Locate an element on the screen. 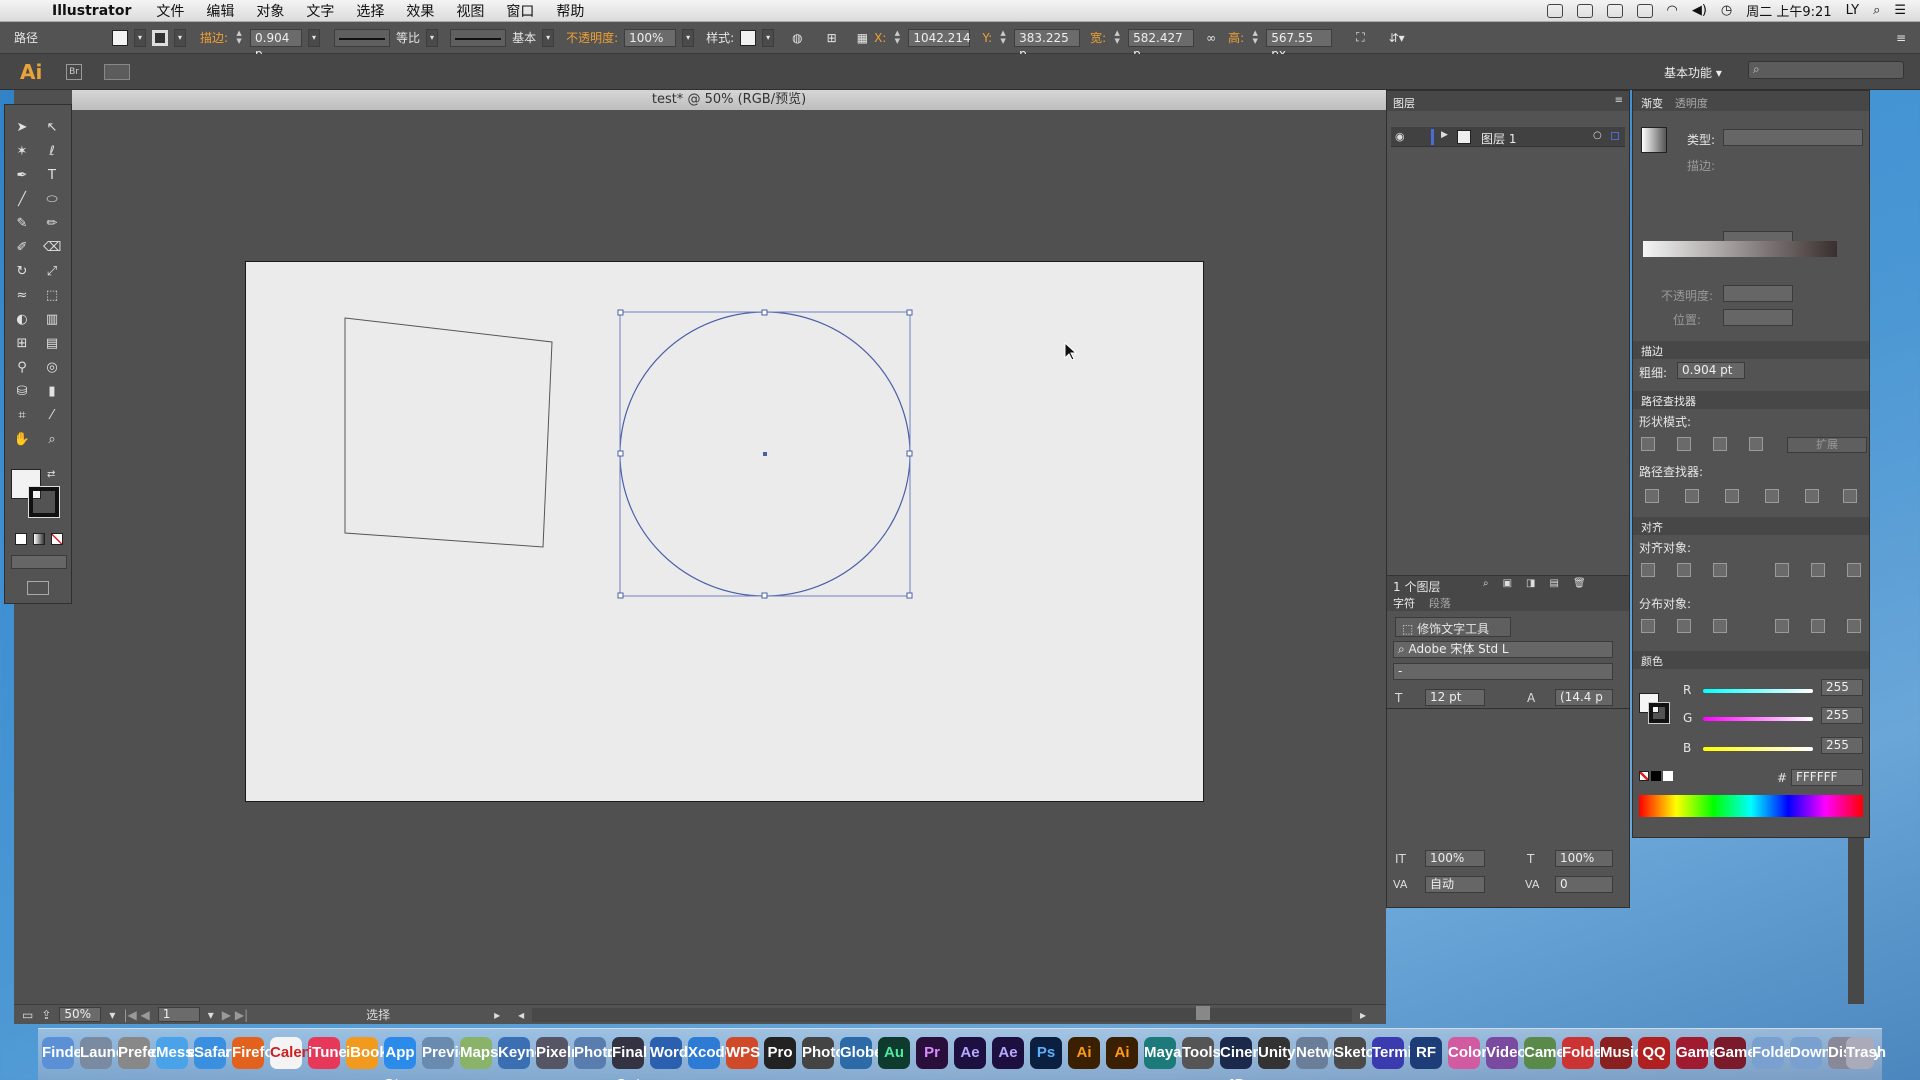 The height and width of the screenshot is (1080, 1920). drawing-modes is located at coordinates (39, 562).